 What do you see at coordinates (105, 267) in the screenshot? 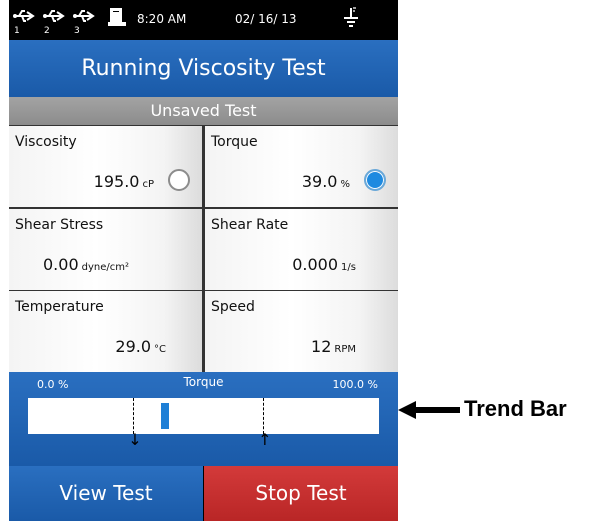
I see `reading-unit: dyne/cm²` at bounding box center [105, 267].